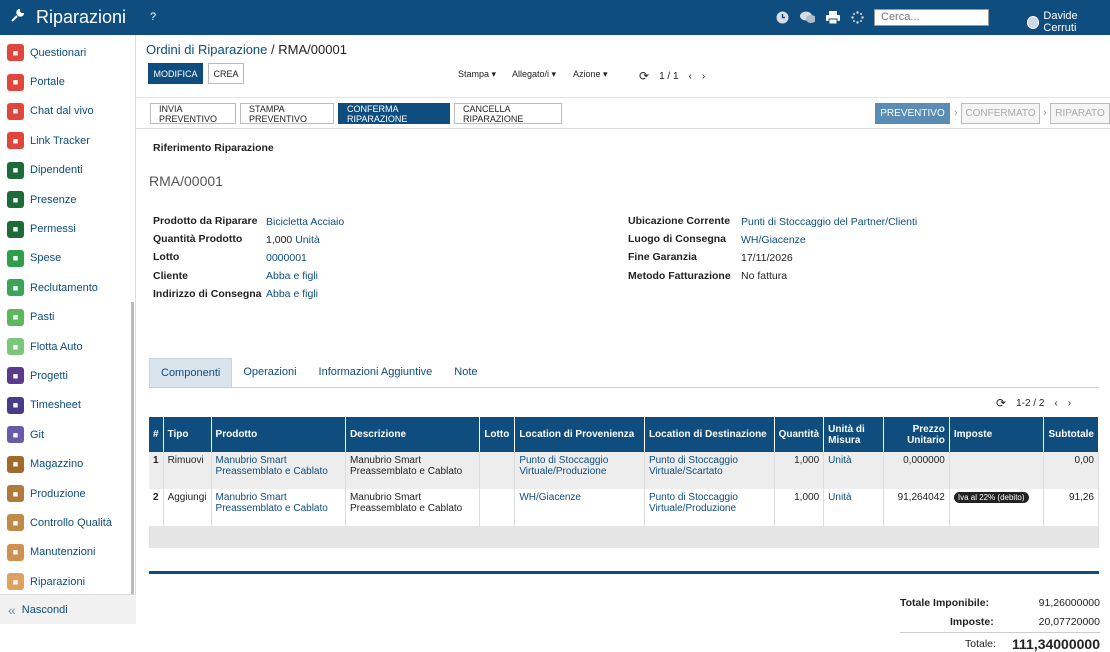 This screenshot has height=652, width=1110. I want to click on sidebar-item-spese: ■ Spese, so click(67, 258).